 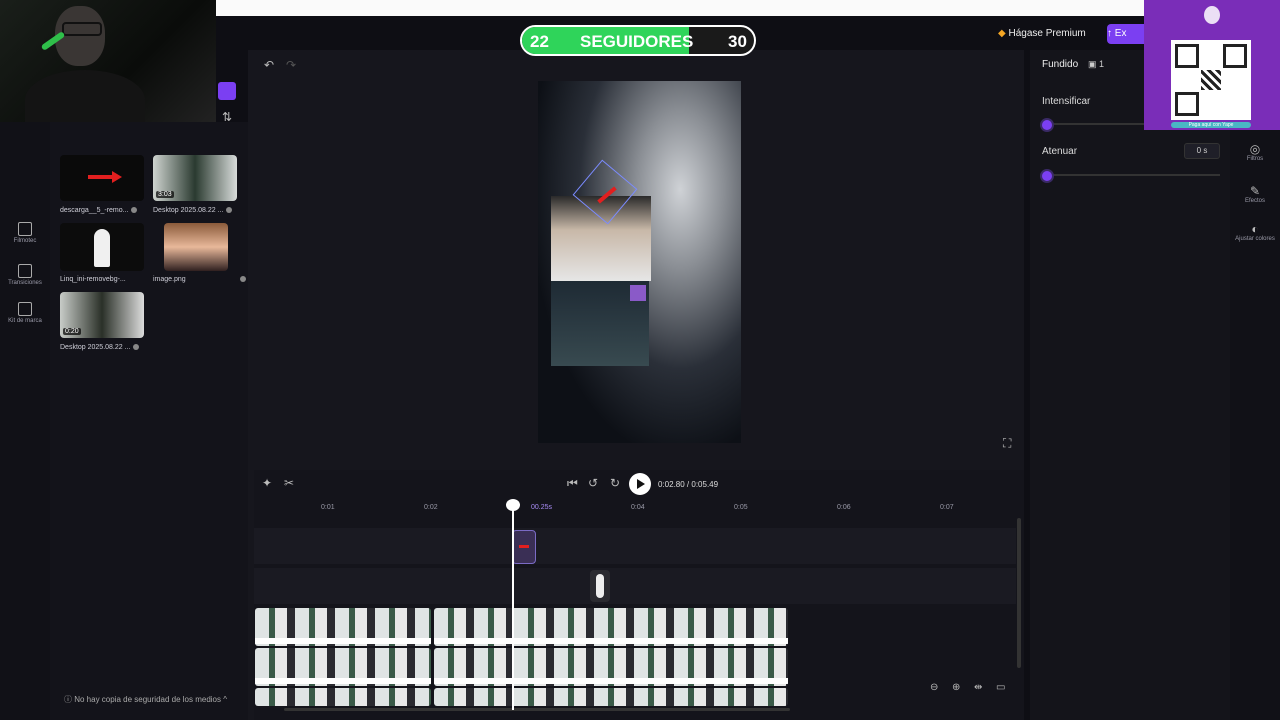 What do you see at coordinates (1212, 15) in the screenshot?
I see `yape-logo` at bounding box center [1212, 15].